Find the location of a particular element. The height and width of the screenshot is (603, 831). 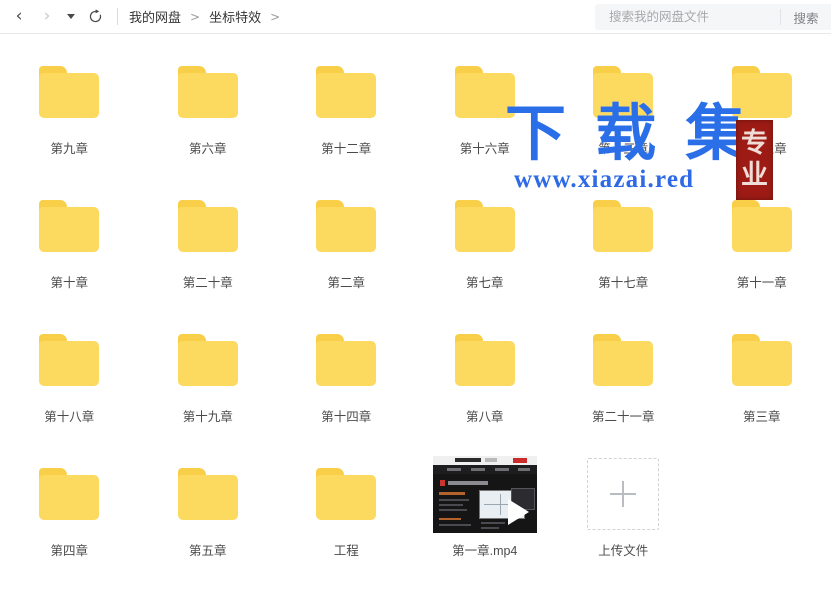

file-label: 工程 is located at coordinates (346, 551).